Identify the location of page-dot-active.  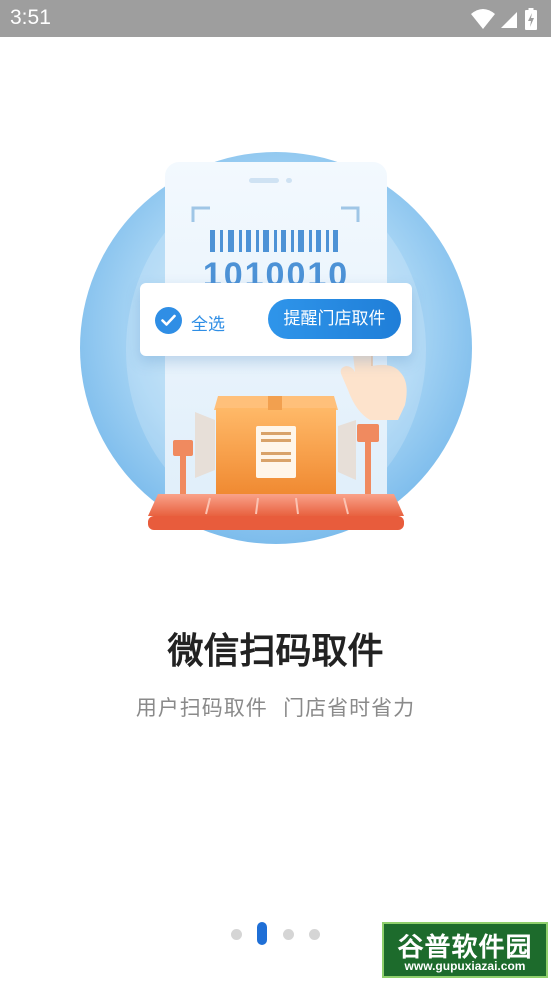
(262, 933).